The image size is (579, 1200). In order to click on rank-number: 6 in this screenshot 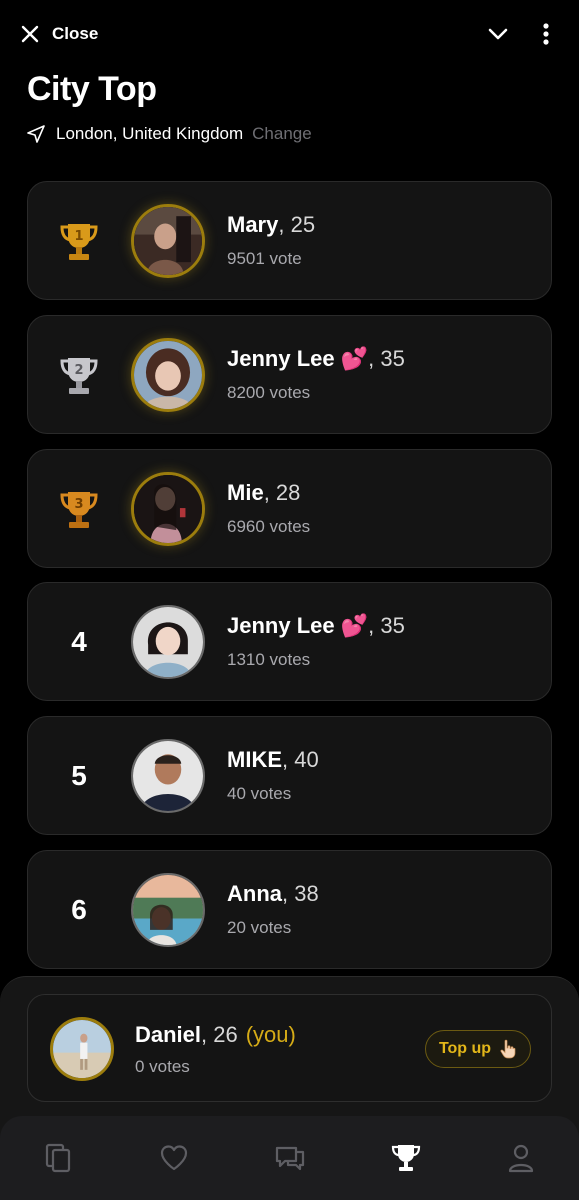, I will do `click(79, 909)`.